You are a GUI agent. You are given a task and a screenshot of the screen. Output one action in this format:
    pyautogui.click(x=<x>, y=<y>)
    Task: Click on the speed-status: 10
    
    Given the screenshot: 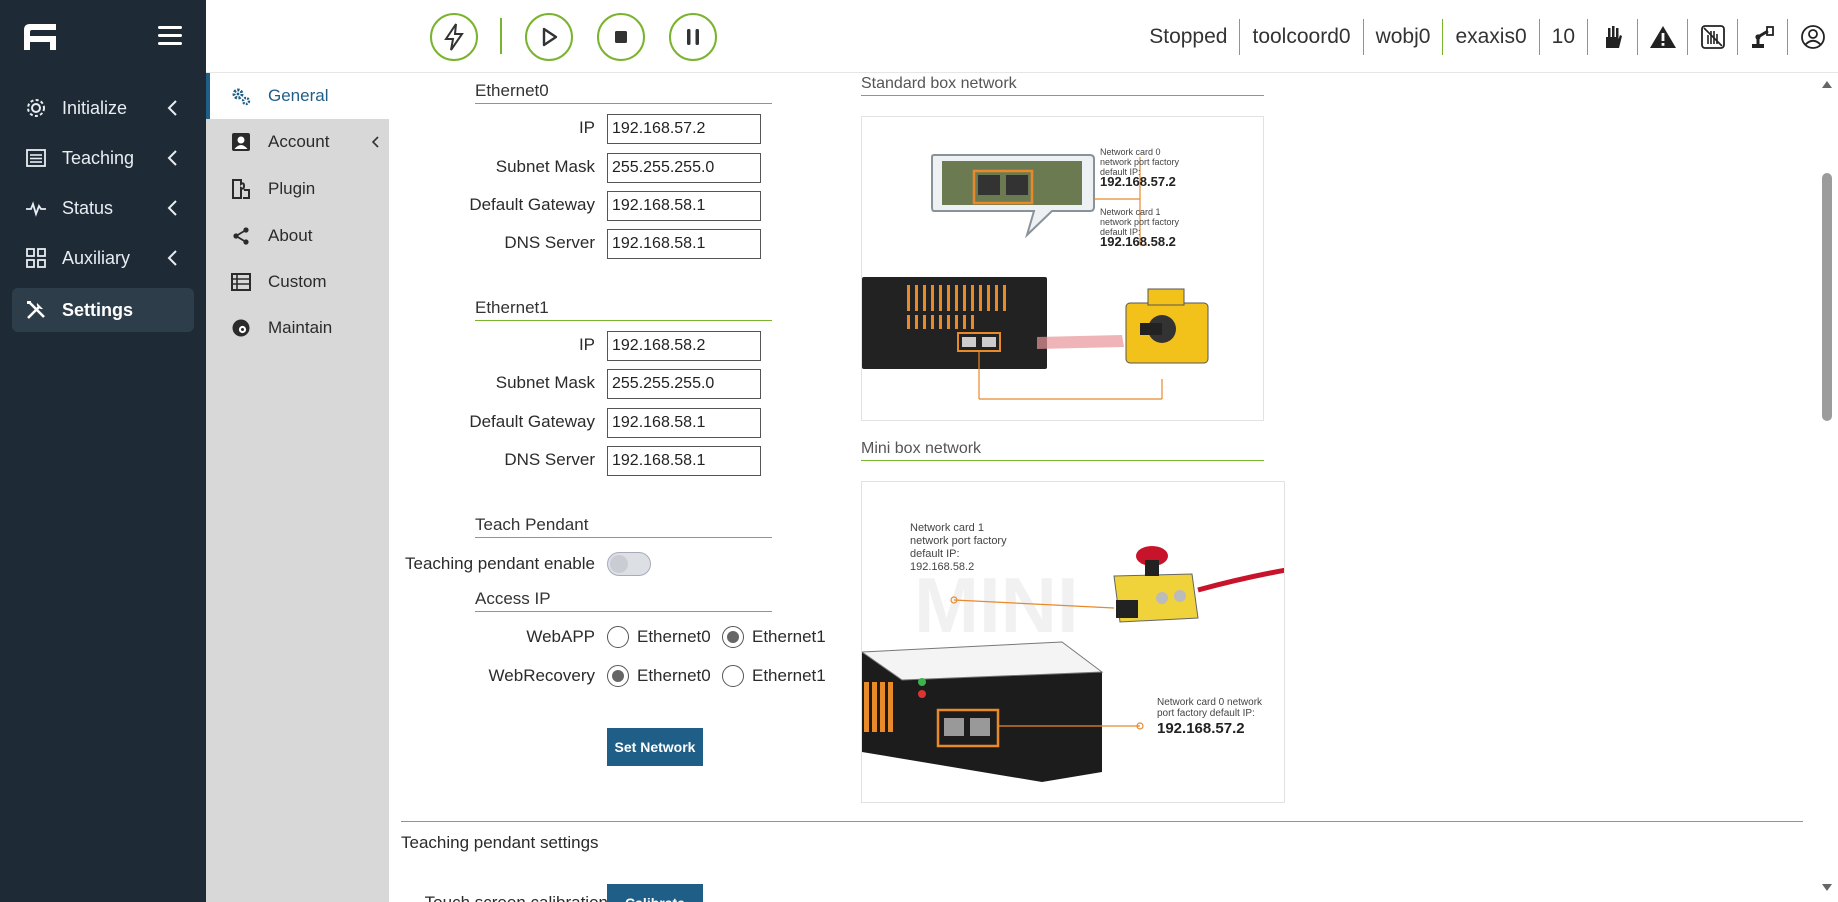 What is the action you would take?
    pyautogui.click(x=1564, y=37)
    